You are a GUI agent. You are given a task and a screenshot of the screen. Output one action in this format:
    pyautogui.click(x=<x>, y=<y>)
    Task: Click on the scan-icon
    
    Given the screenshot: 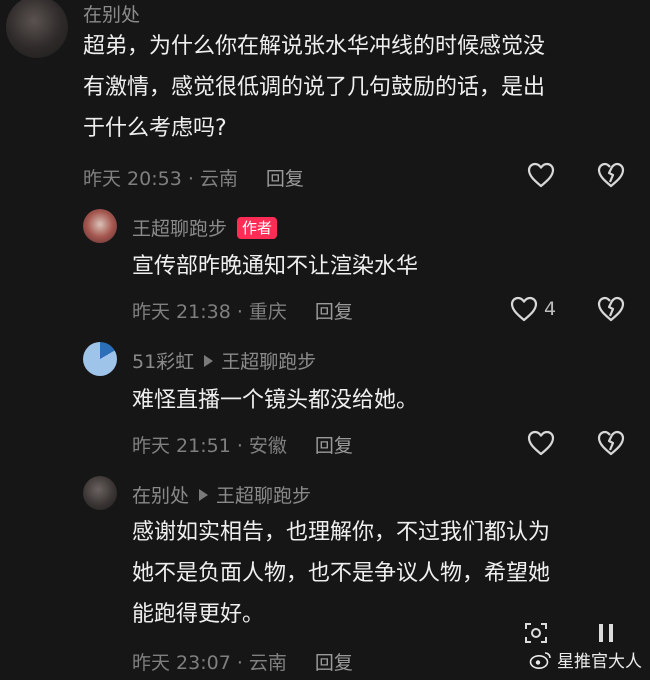 What is the action you would take?
    pyautogui.click(x=536, y=633)
    